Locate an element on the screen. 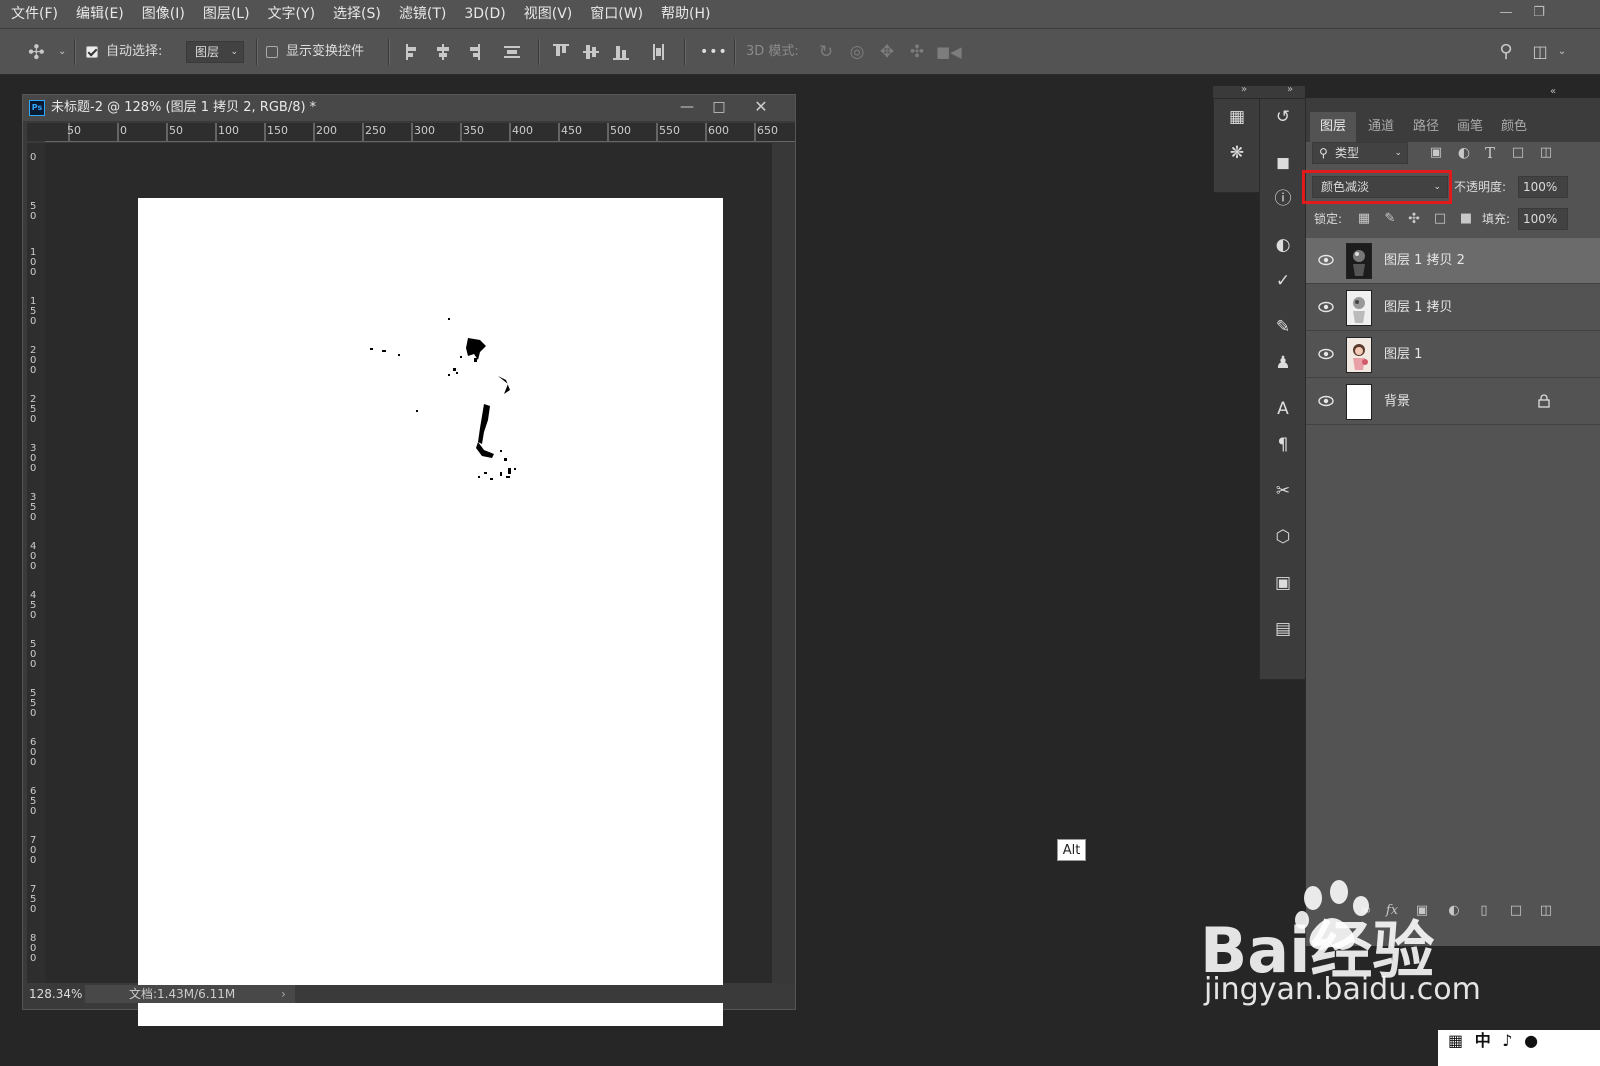 This screenshot has width=1600, height=1066. zoom-level: 128.34% is located at coordinates (56, 994).